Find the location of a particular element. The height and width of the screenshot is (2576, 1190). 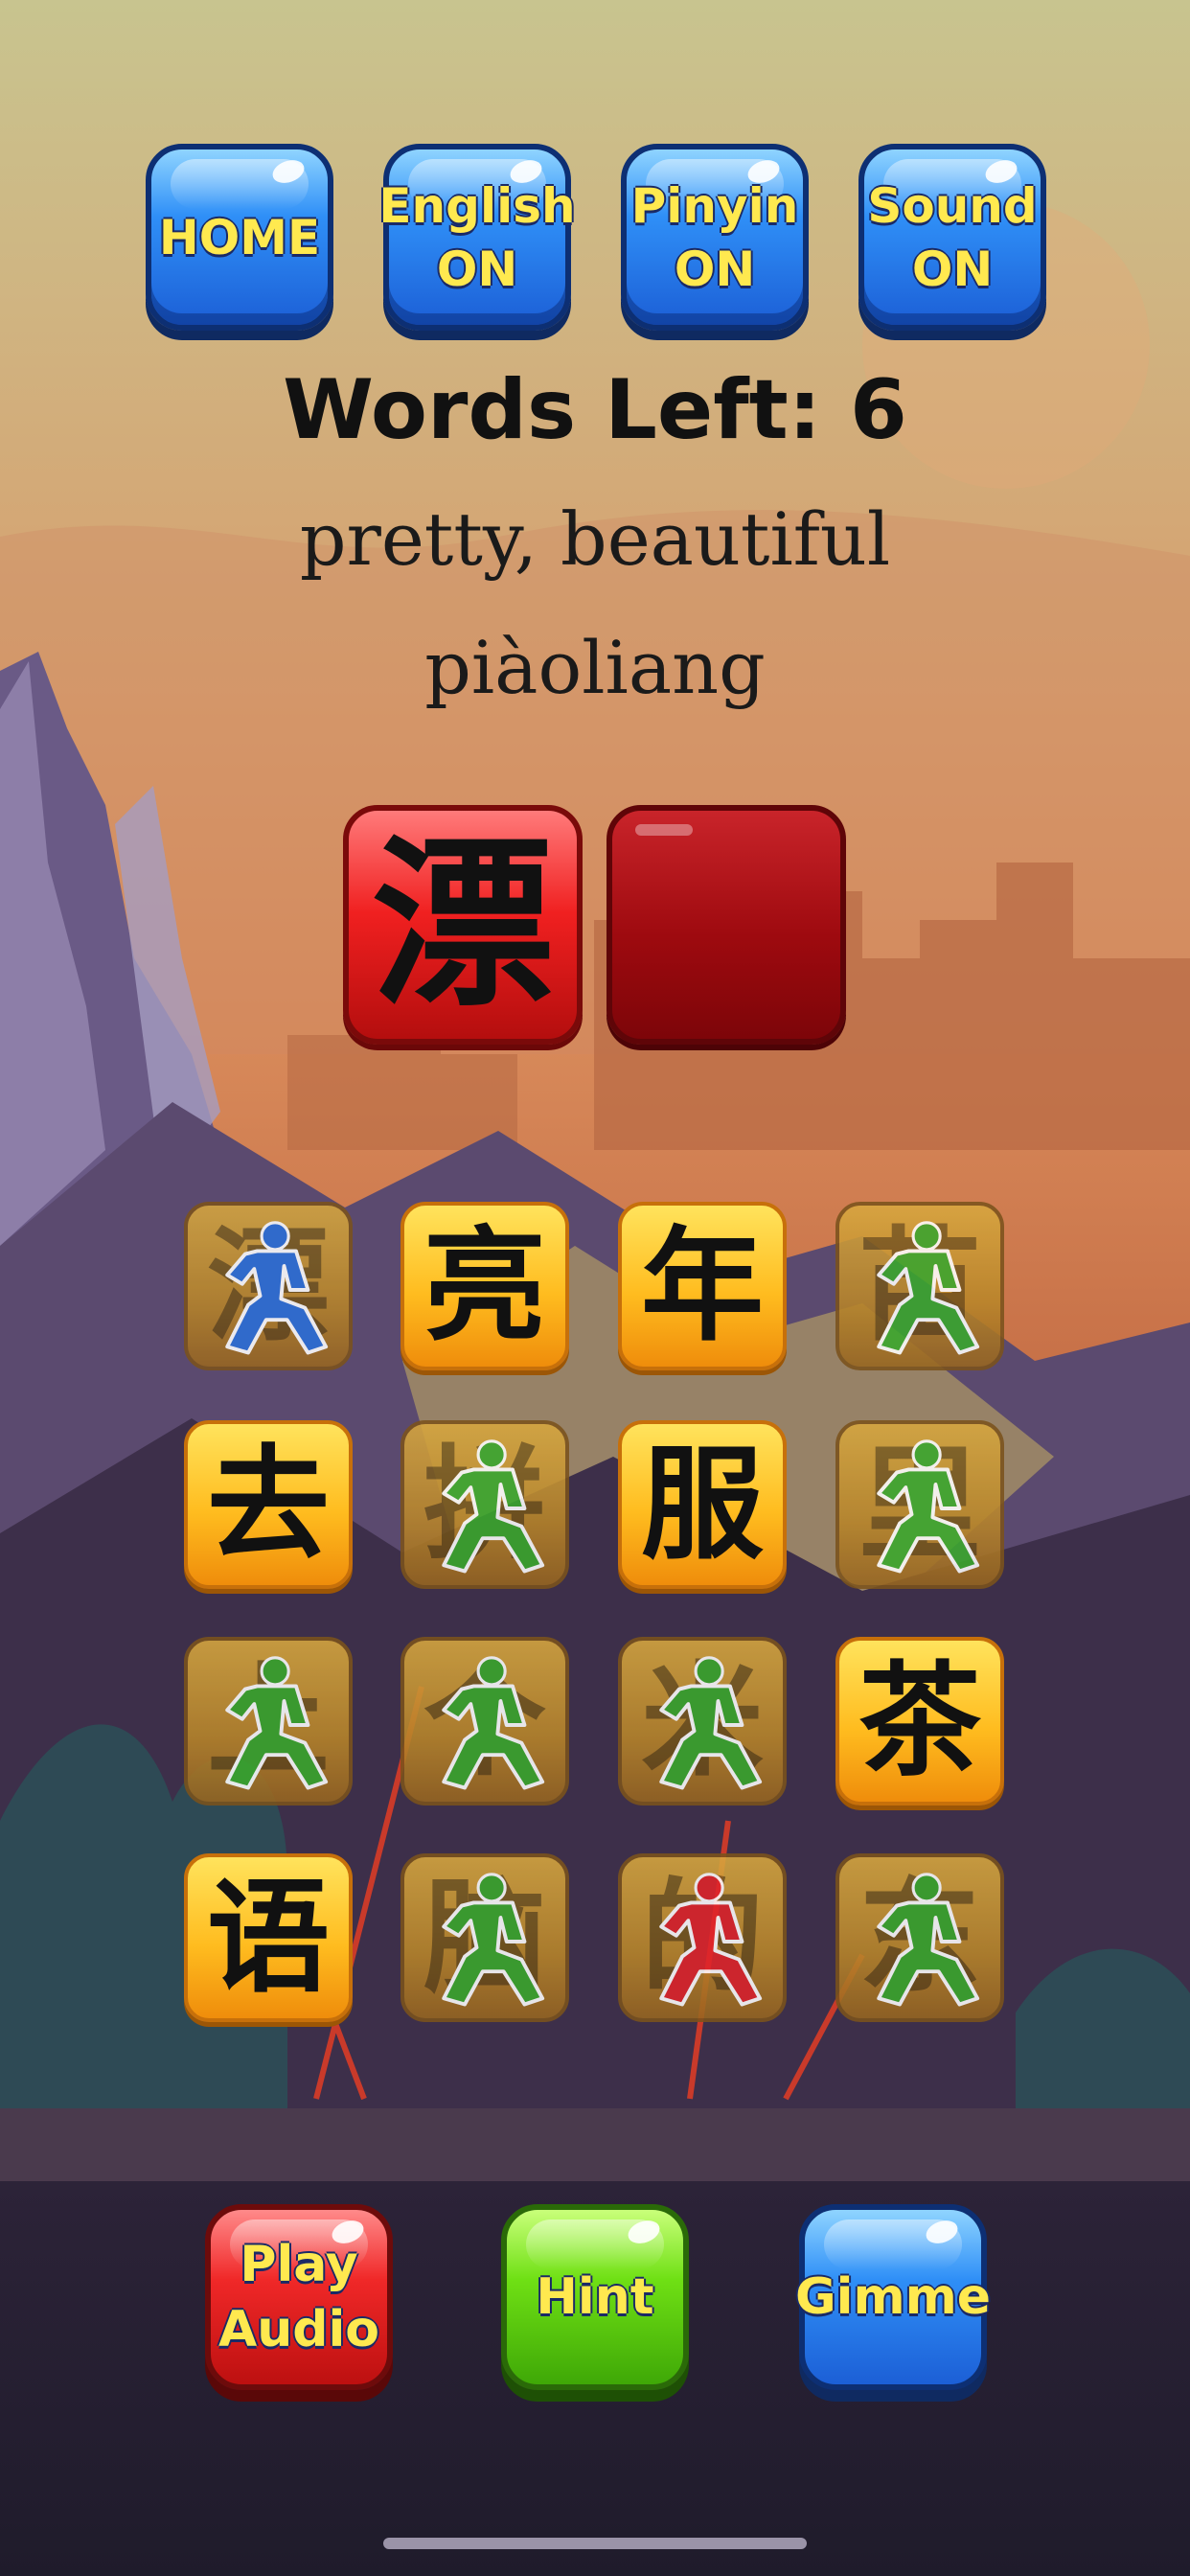

tile-character: 年 is located at coordinates (702, 1286).